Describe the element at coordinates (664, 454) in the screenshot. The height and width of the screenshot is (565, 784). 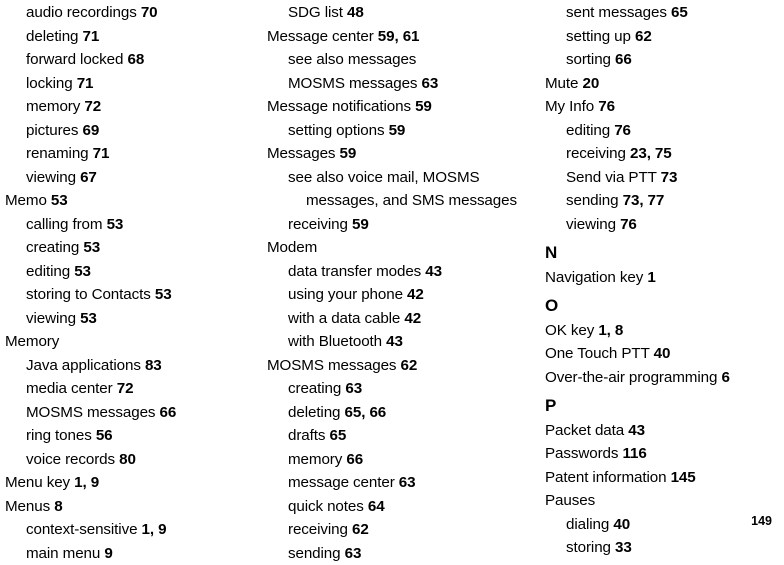
I see `index-entry: Passwords 116` at that location.